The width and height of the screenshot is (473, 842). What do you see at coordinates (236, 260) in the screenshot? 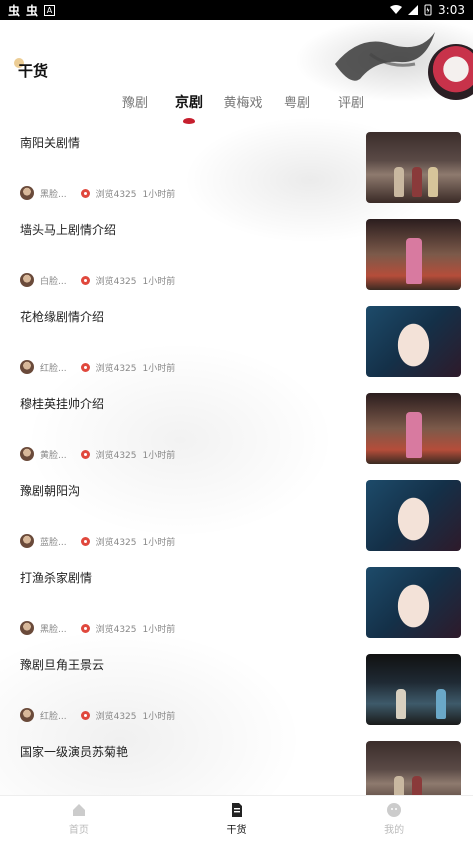
I see `article-item: 墙头马上剧情介绍 白脸... 浏览4325 1小时前` at bounding box center [236, 260].